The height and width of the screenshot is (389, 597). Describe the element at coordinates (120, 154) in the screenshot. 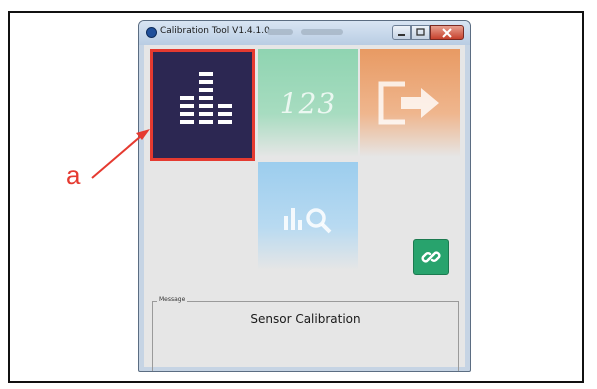

I see `callout-arrow` at that location.